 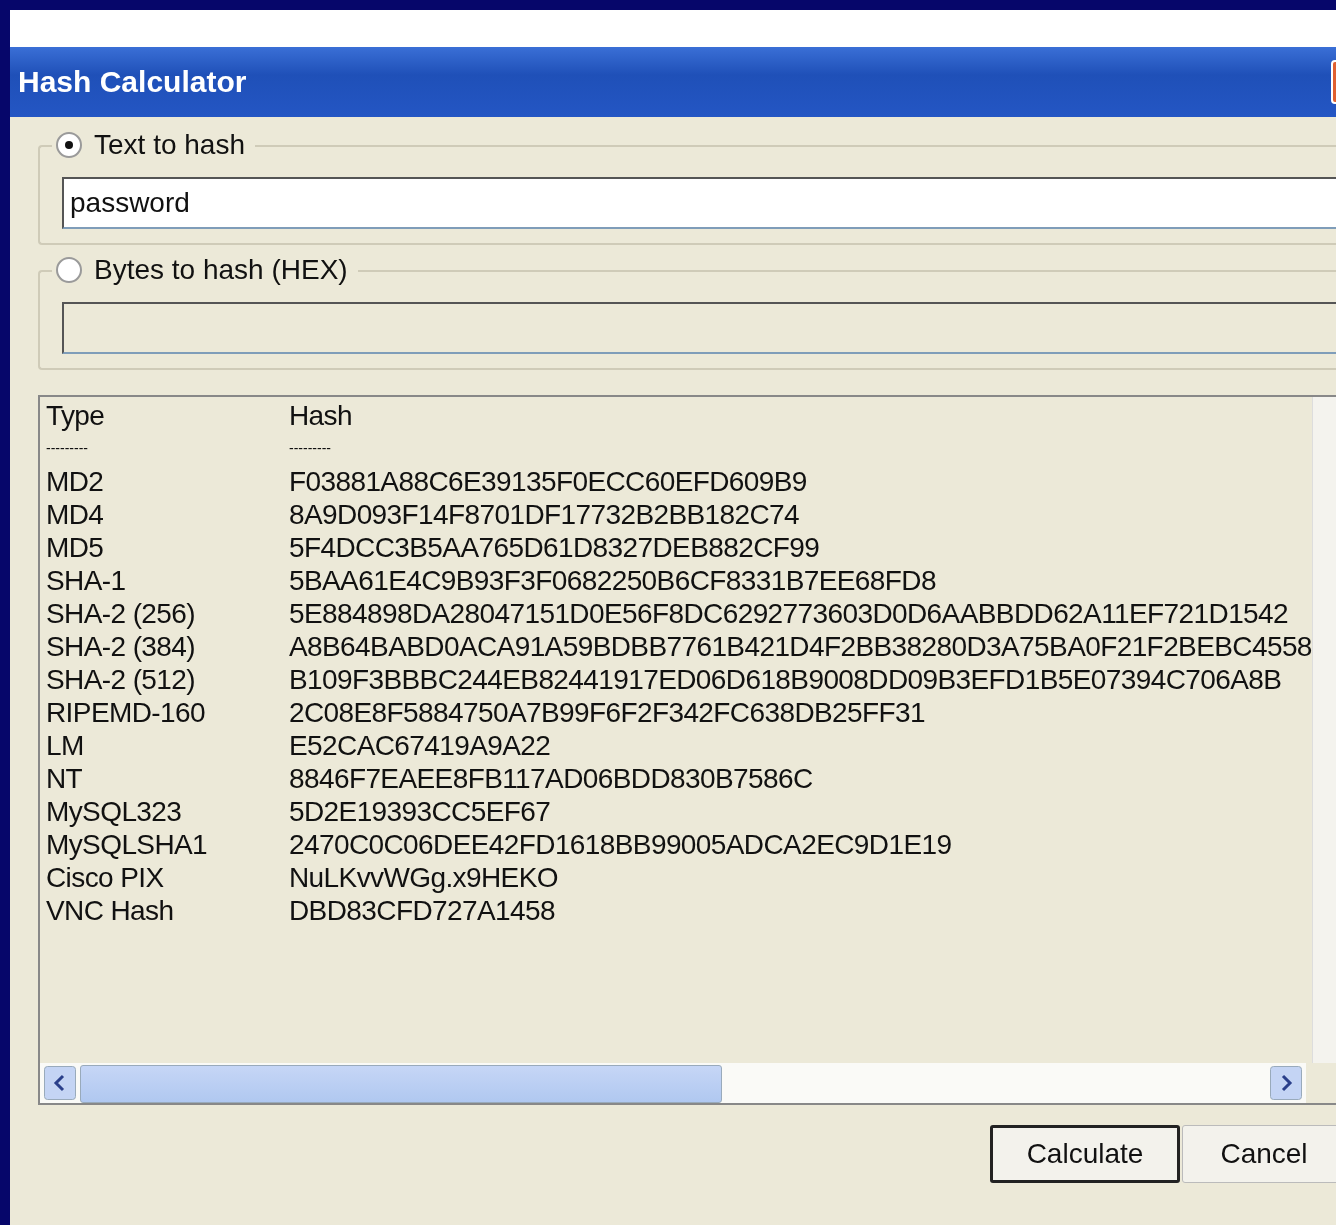 What do you see at coordinates (86, 580) in the screenshot?
I see `hash-type: SHA-1` at bounding box center [86, 580].